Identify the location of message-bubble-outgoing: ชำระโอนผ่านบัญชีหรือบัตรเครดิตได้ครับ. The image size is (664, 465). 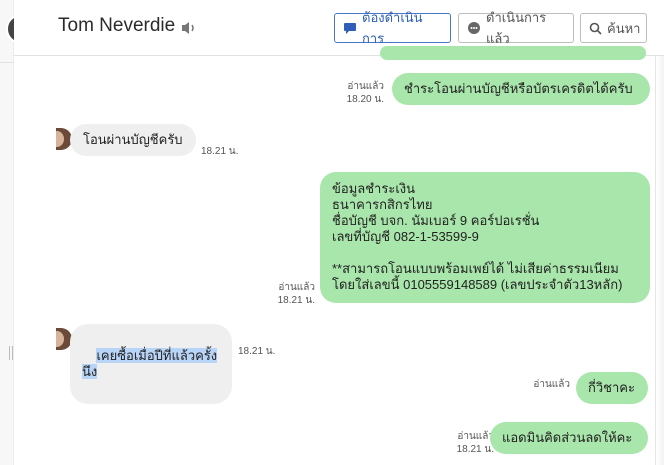
(521, 89).